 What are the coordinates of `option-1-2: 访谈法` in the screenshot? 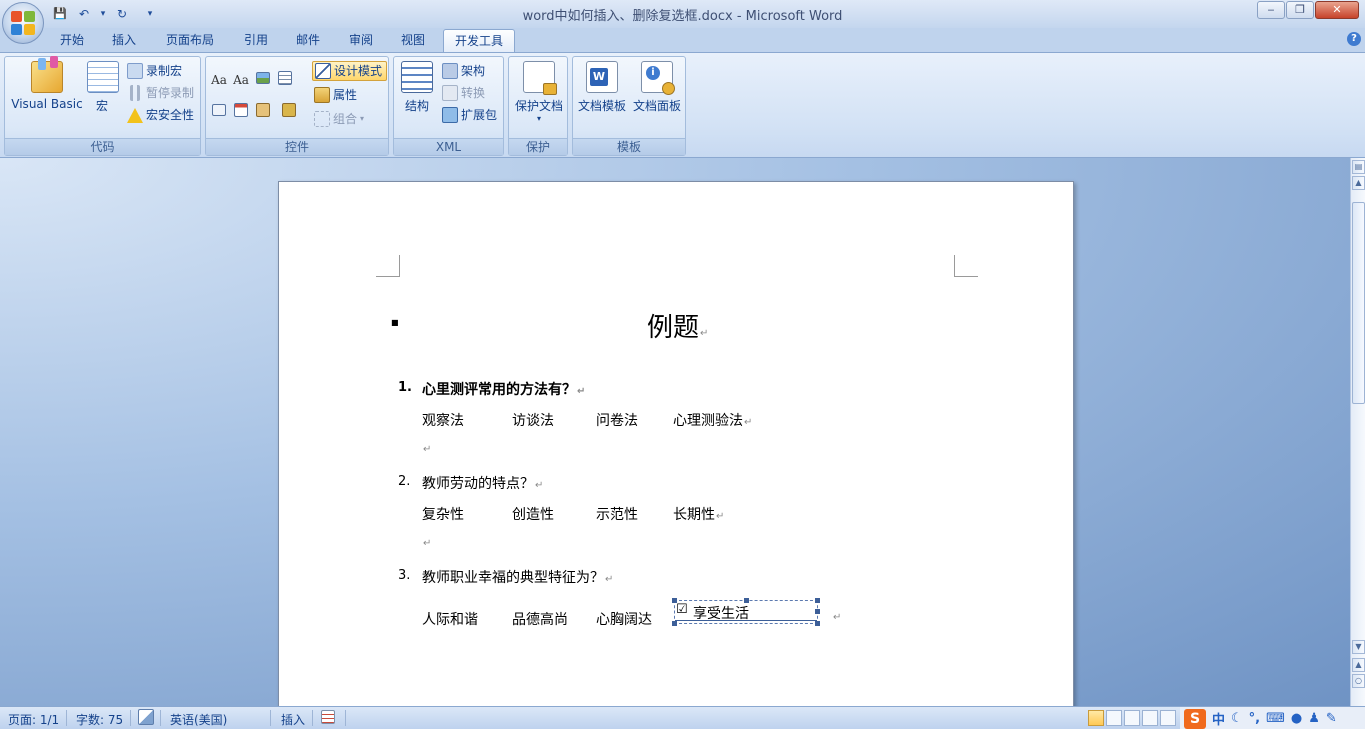 It's located at (533, 421).